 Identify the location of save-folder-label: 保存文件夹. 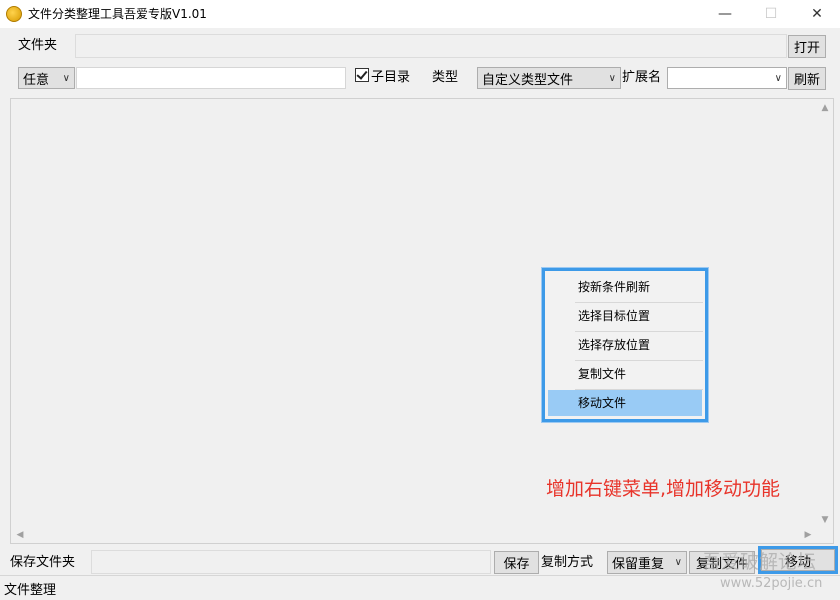
(43, 562).